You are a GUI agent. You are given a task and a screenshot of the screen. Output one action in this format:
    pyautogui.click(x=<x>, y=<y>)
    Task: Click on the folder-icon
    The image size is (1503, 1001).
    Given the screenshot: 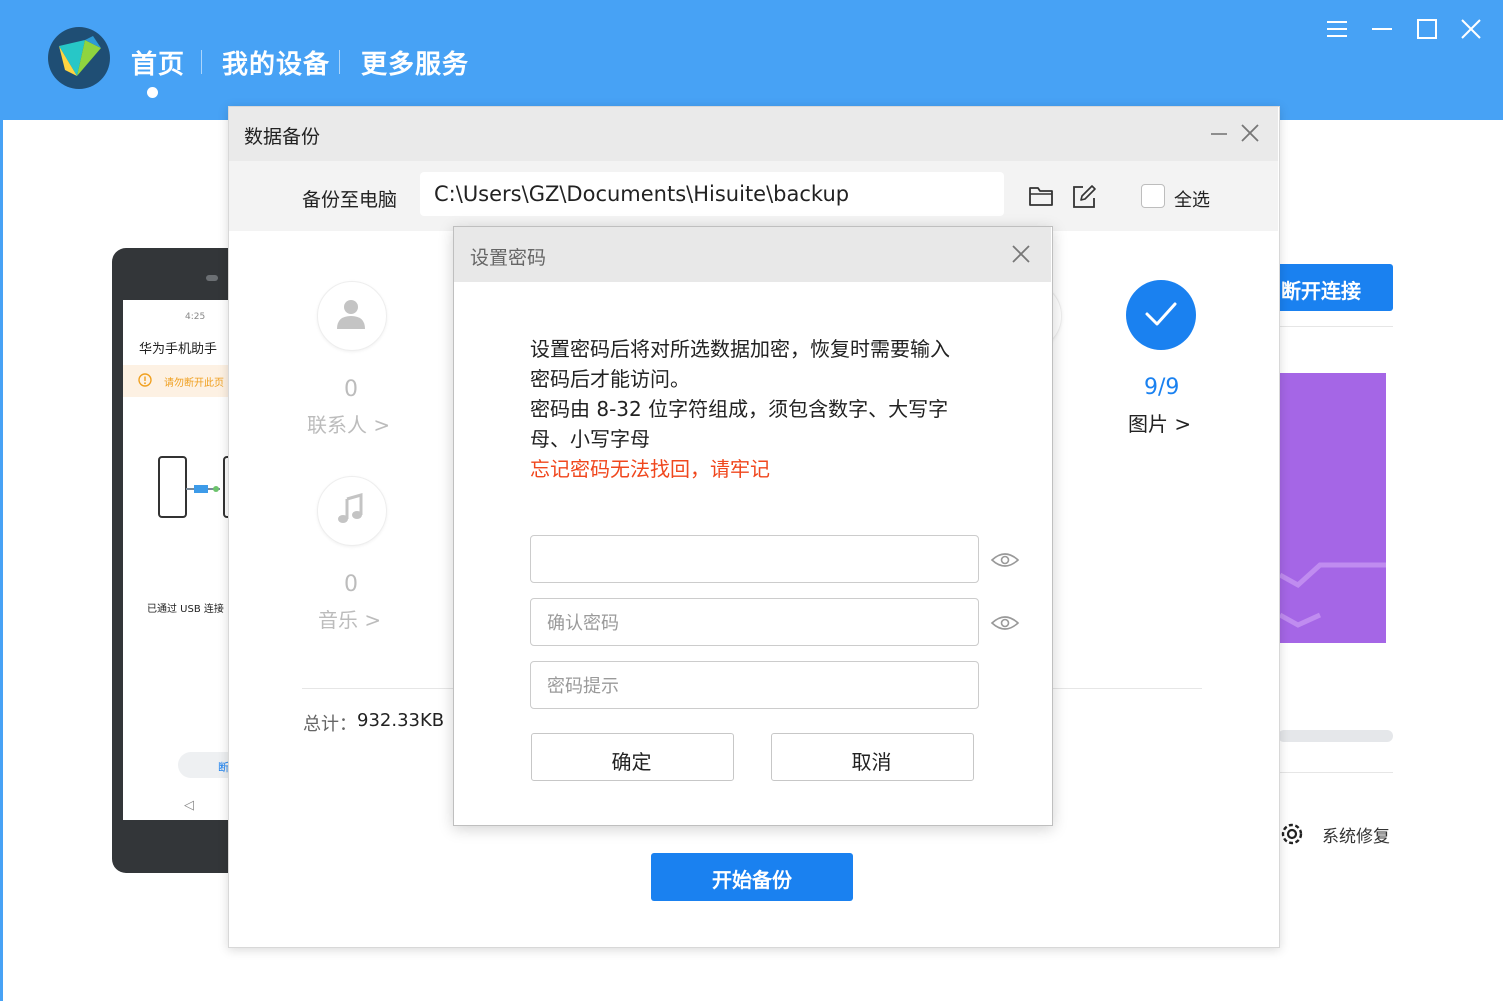 What is the action you would take?
    pyautogui.click(x=1041, y=196)
    